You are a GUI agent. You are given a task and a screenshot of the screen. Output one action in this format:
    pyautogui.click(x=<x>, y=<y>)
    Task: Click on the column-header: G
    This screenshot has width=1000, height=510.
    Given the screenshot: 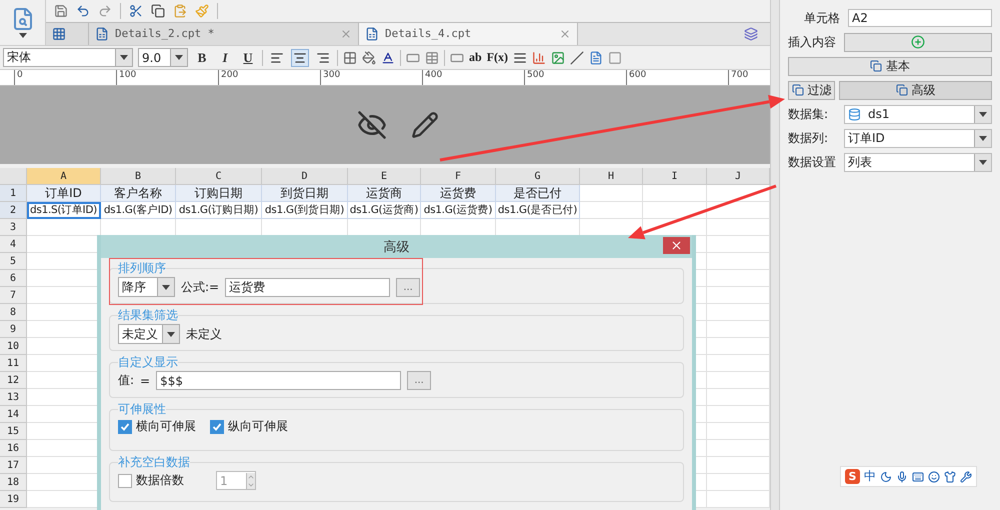 What is the action you would take?
    pyautogui.click(x=538, y=176)
    